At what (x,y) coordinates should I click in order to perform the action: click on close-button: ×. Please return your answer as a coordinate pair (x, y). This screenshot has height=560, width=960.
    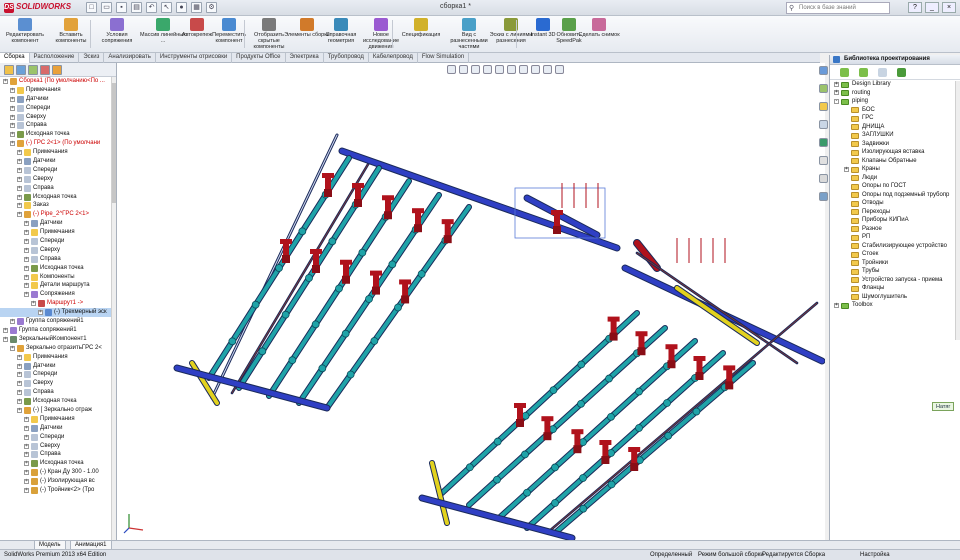
    Looking at the image, I should click on (949, 7).